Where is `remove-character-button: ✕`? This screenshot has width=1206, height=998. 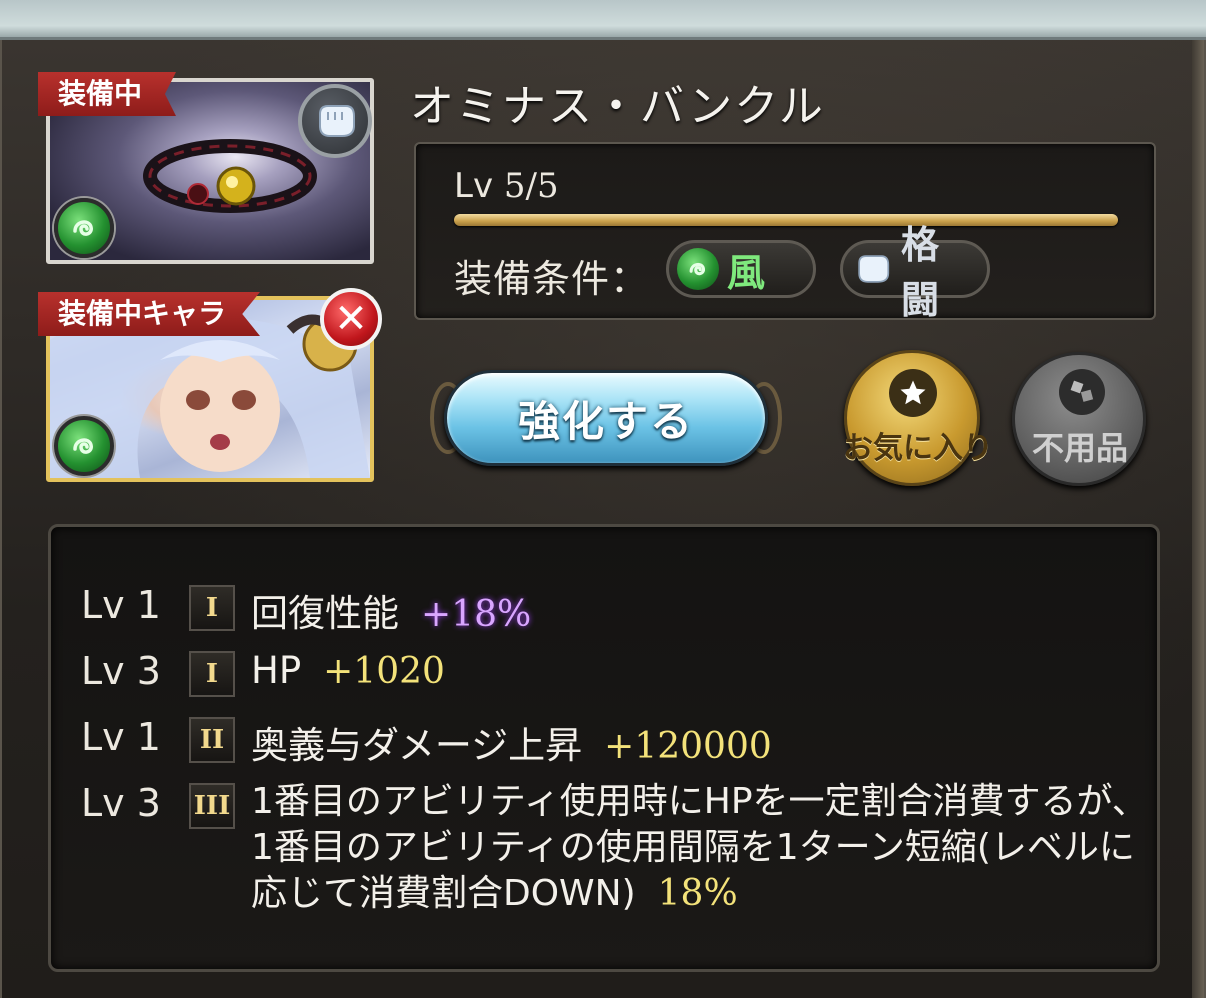 remove-character-button: ✕ is located at coordinates (351, 319).